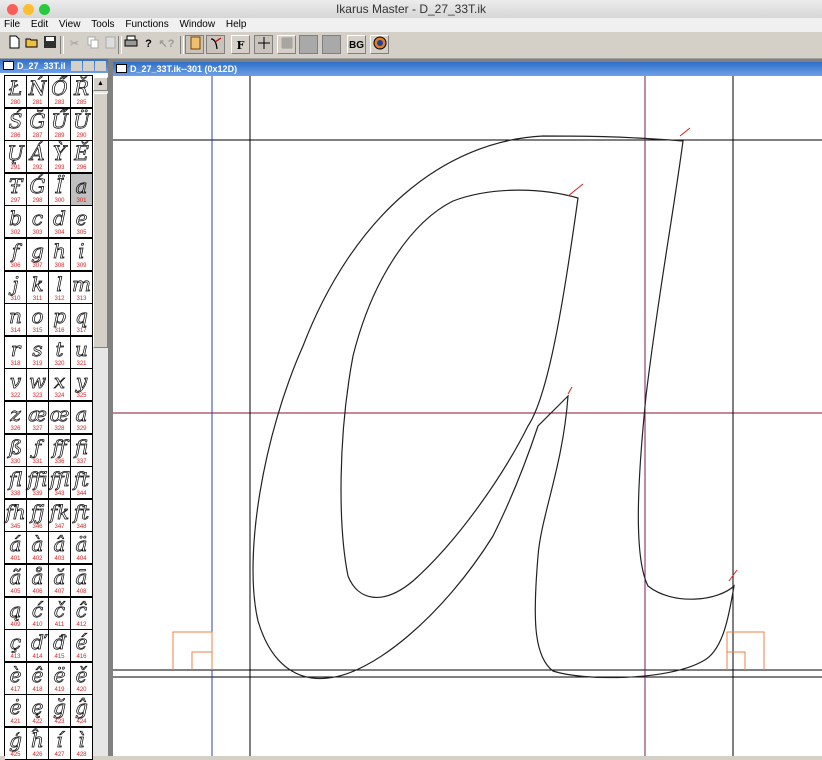 Image resolution: width=822 pixels, height=760 pixels. I want to click on glyph-cell: ā 408, so click(82, 581).